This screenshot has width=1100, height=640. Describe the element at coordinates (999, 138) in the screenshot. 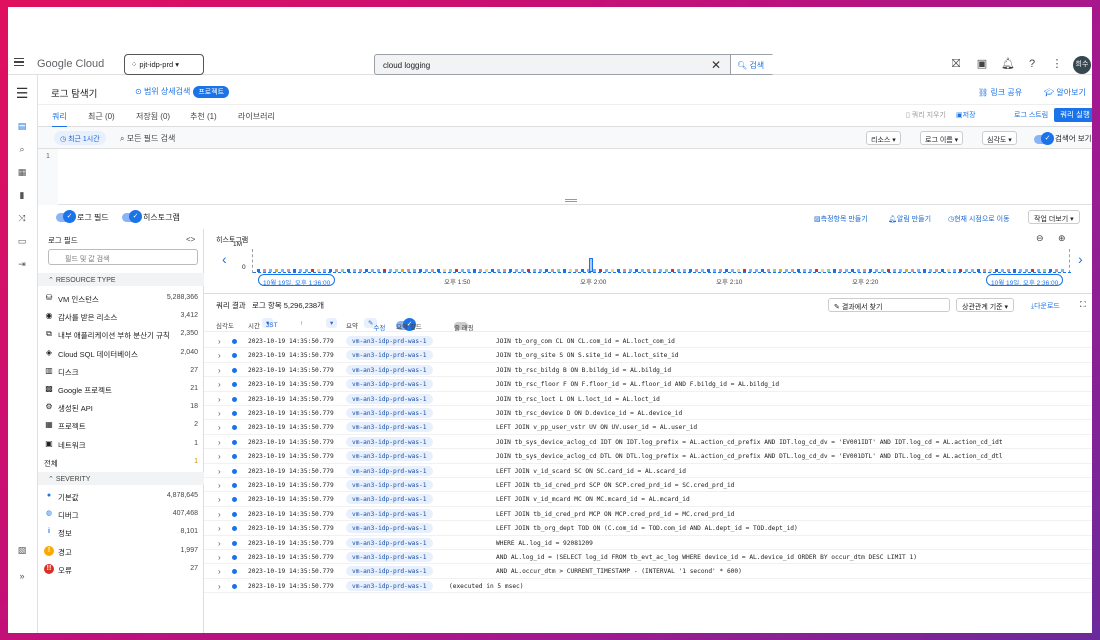

I see `severity-dropdown: 심각도 ▾` at that location.